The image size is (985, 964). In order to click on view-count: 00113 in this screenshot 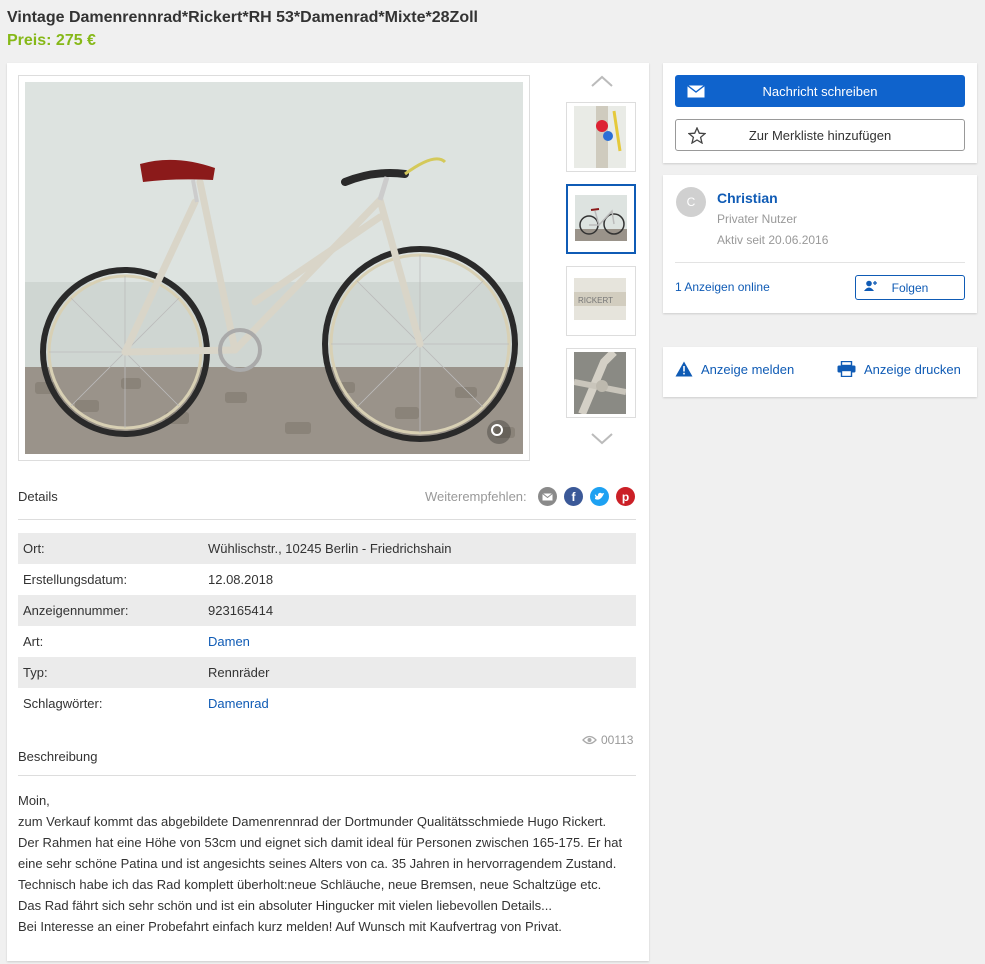, I will do `click(617, 740)`.